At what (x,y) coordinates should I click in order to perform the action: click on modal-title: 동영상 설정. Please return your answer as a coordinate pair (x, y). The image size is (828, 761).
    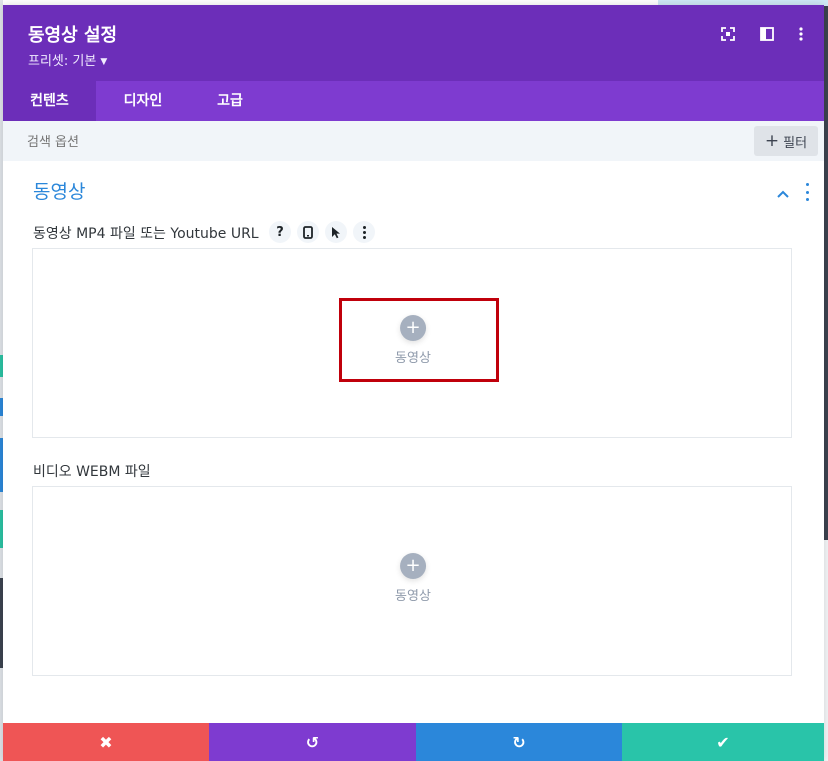
    Looking at the image, I should click on (73, 35).